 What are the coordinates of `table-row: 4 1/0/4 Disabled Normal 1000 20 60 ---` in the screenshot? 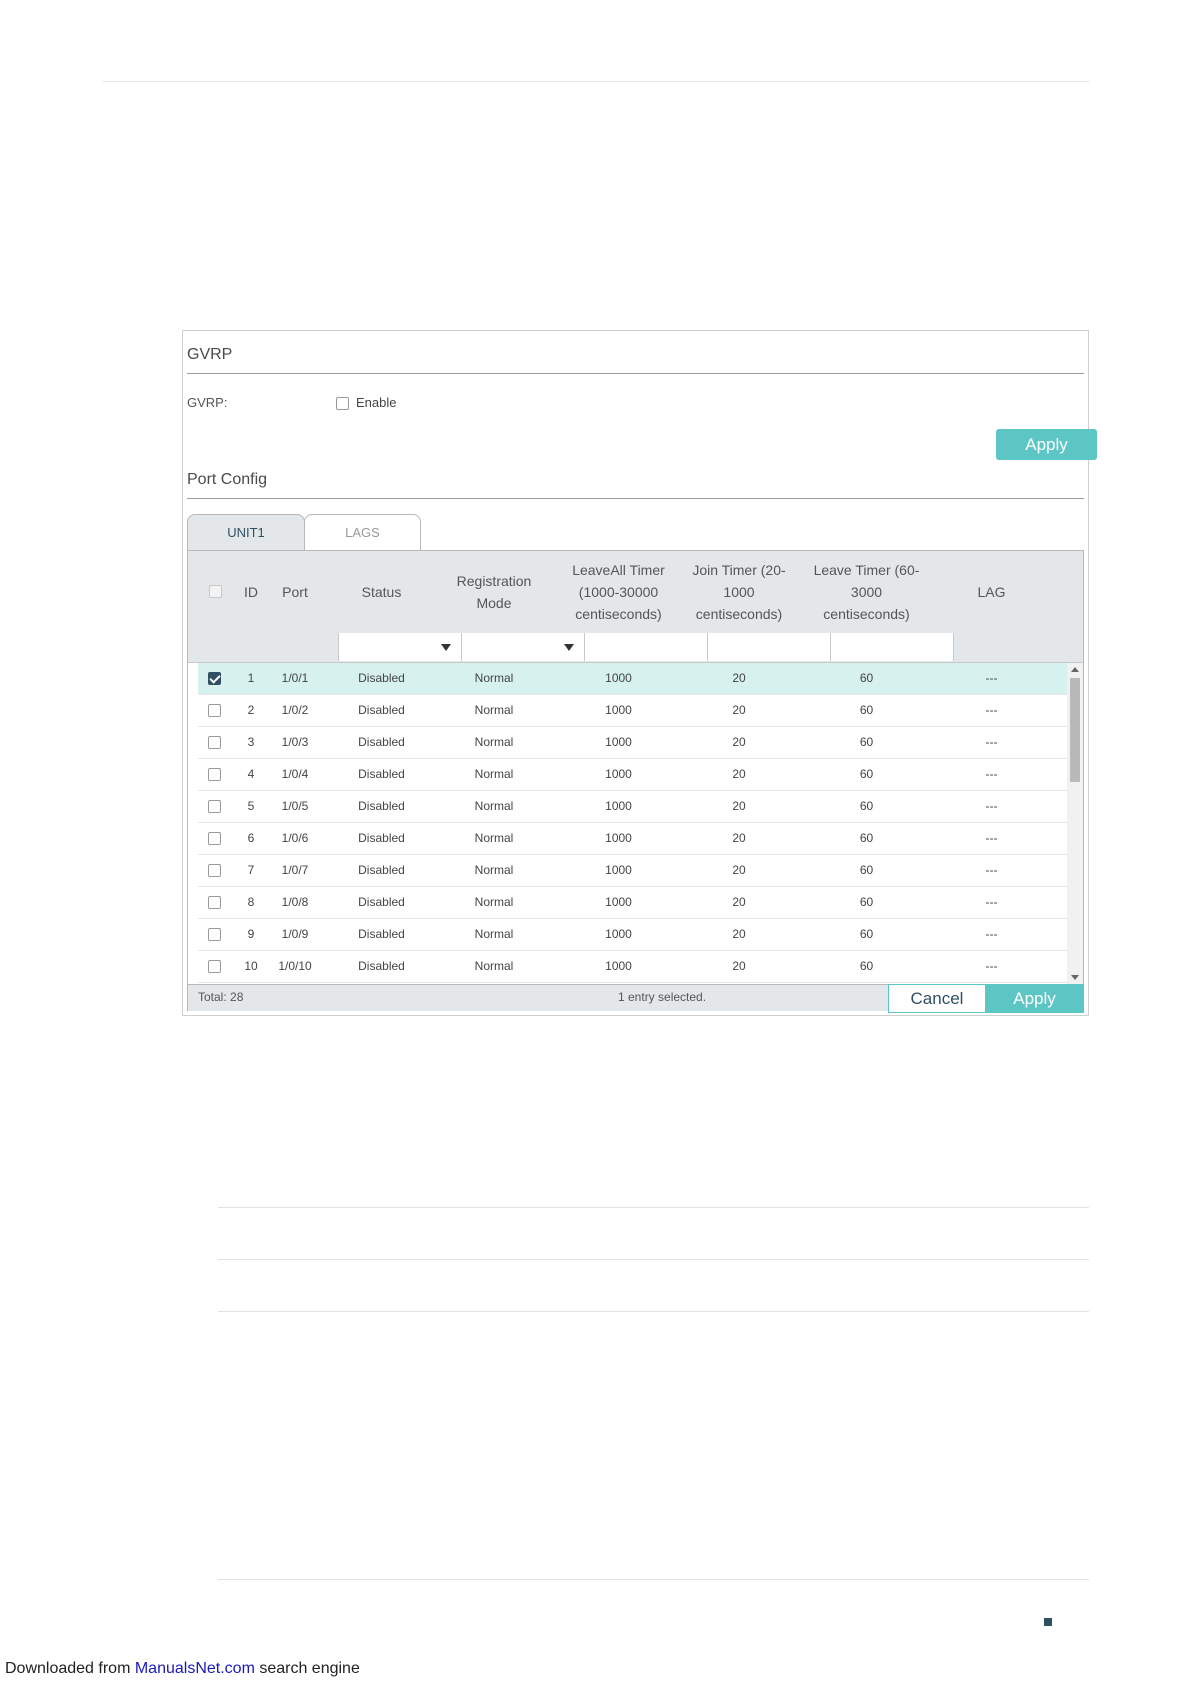 It's located at (632, 775).